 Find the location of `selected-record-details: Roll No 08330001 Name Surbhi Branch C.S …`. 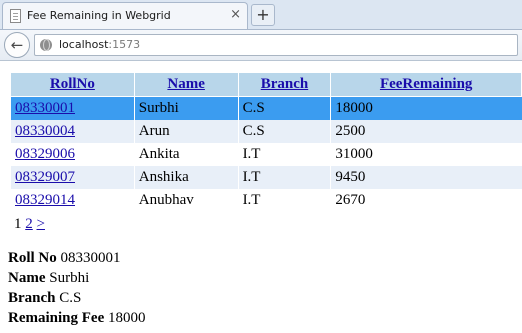

selected-record-details: Roll No 08330001 Name Surbhi Branch C.S … is located at coordinates (76, 288).